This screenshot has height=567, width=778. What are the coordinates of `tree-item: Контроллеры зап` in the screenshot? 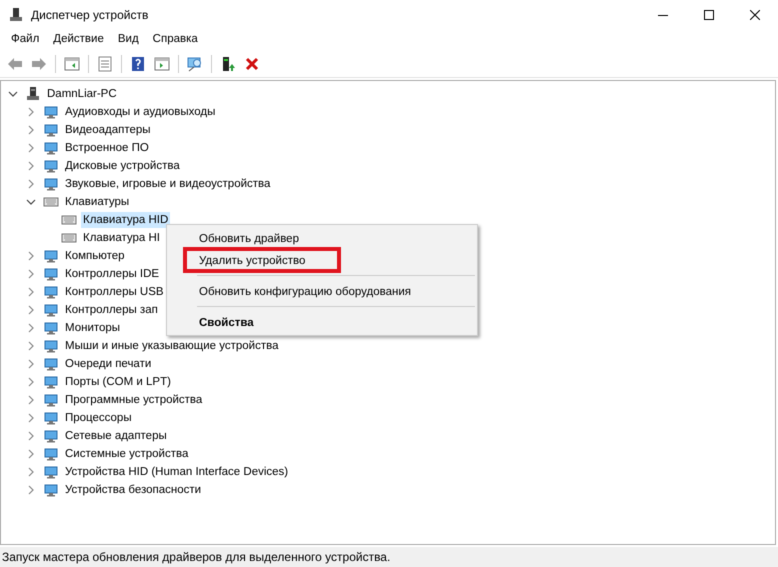 It's located at (111, 310).